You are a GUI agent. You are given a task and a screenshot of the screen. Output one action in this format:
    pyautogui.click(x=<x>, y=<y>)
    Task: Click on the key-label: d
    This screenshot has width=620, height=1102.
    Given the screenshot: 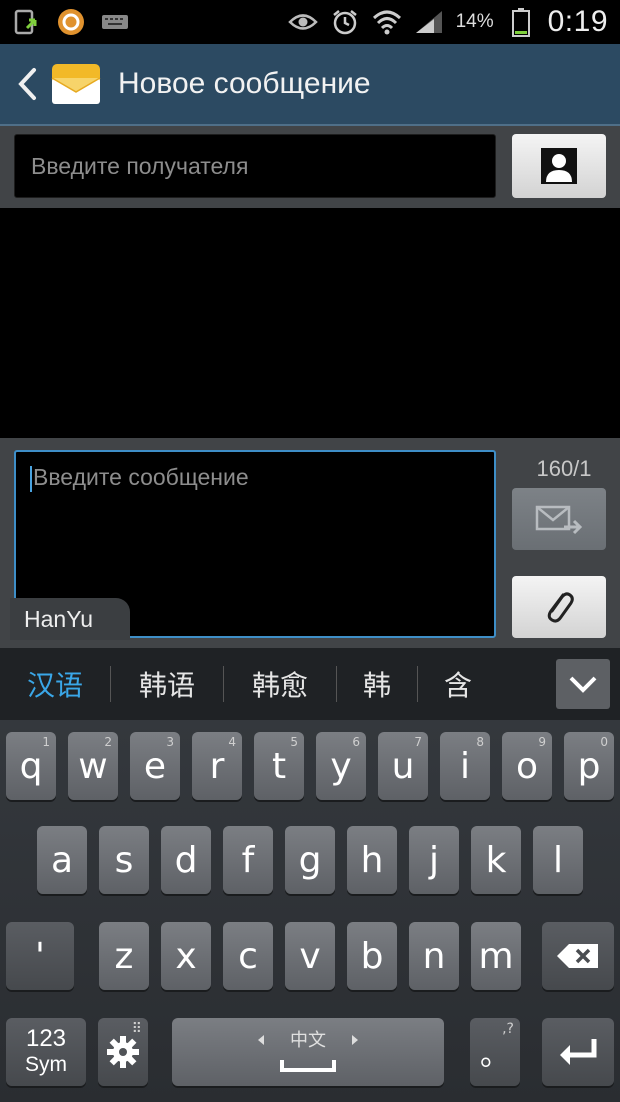 What is the action you would take?
    pyautogui.click(x=186, y=860)
    